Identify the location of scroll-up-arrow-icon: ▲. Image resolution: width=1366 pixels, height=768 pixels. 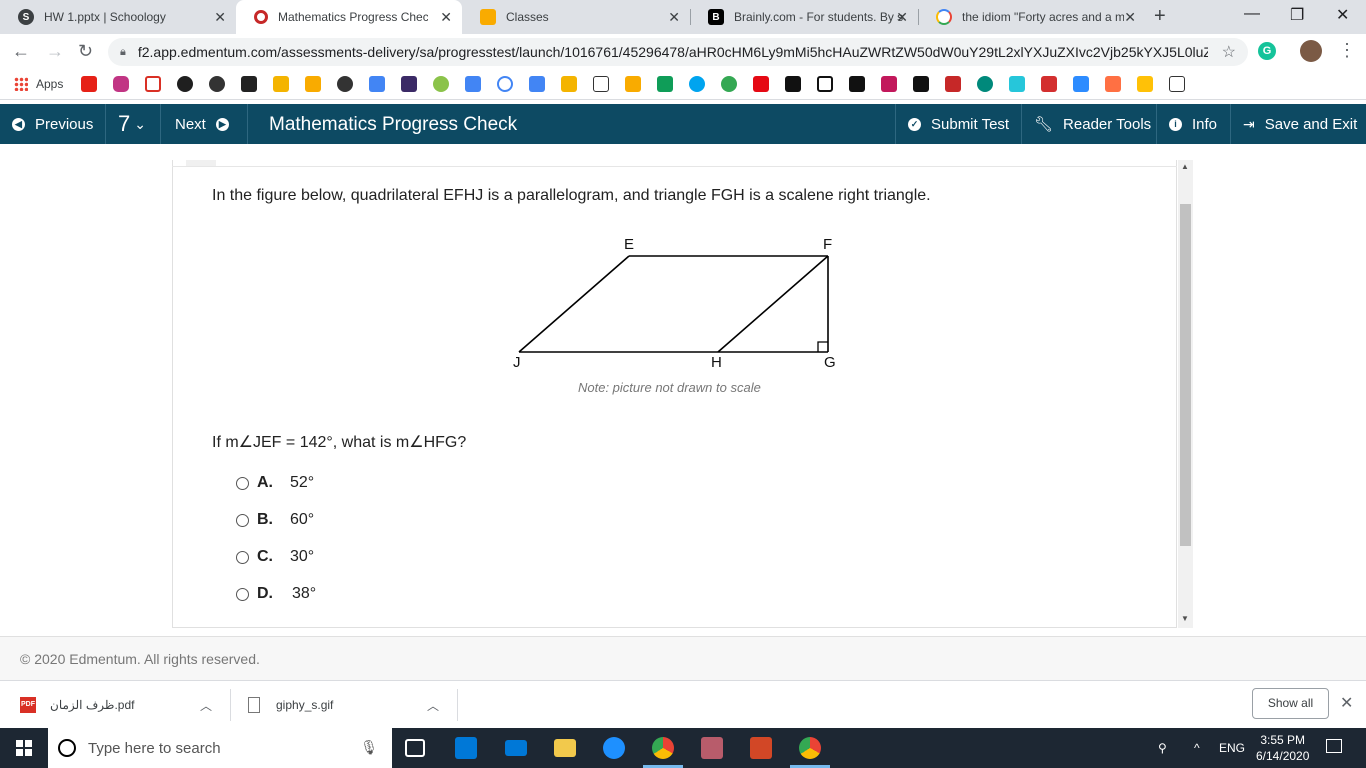
(1185, 166).